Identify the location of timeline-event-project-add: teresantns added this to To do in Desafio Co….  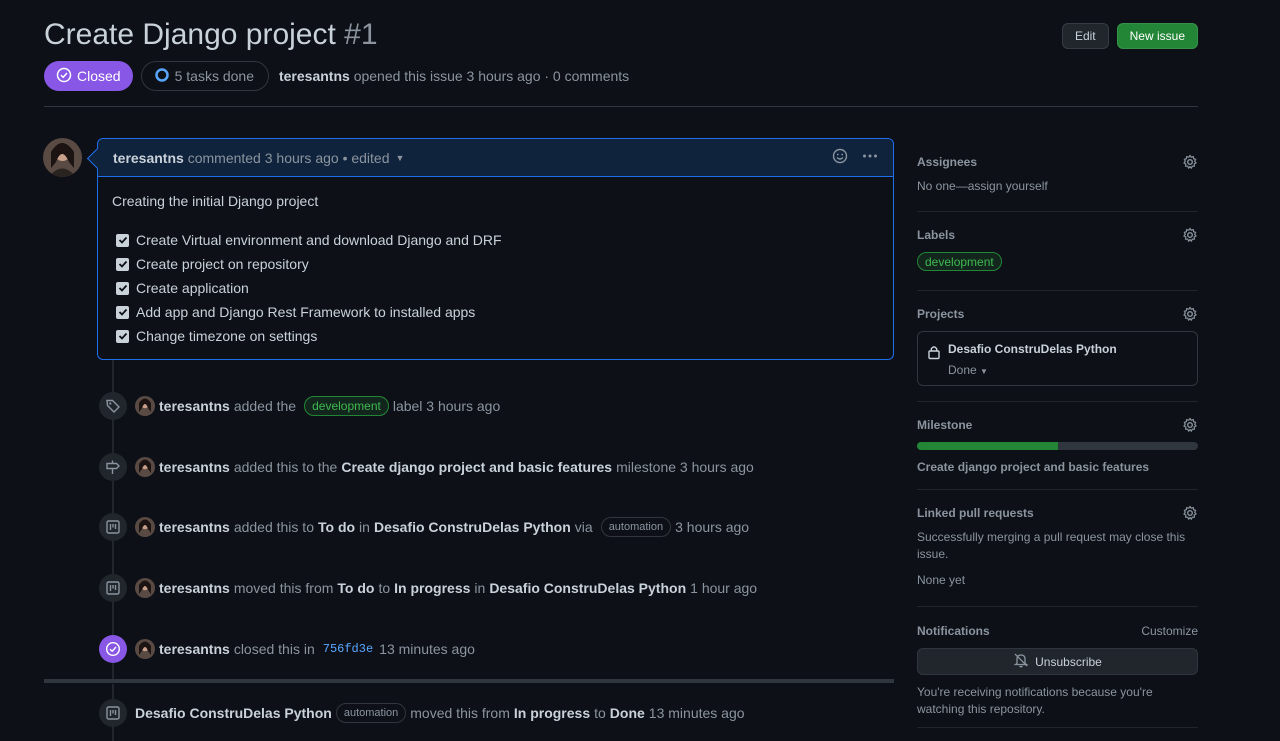
(424, 527).